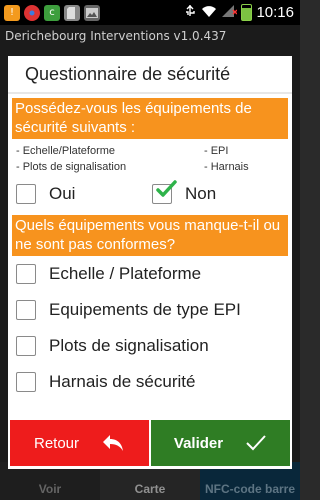 The height and width of the screenshot is (500, 320). I want to click on yes-no-row: Oui Non, so click(150, 194).